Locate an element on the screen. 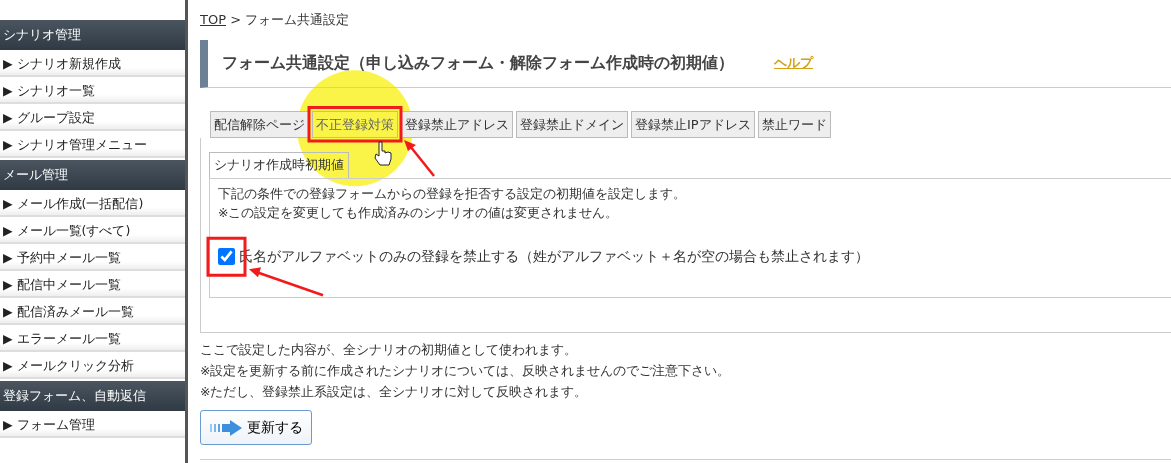 The height and width of the screenshot is (463, 1171). note-text: ここで設定した内容が、全シナリオの初期値として使われます。 is located at coordinates (389, 350).